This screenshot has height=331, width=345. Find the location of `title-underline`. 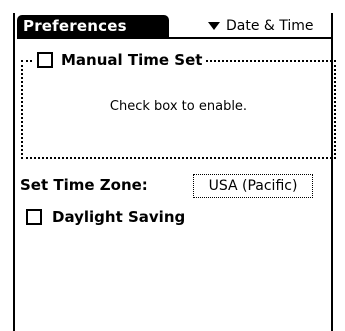

title-underline is located at coordinates (175, 38).